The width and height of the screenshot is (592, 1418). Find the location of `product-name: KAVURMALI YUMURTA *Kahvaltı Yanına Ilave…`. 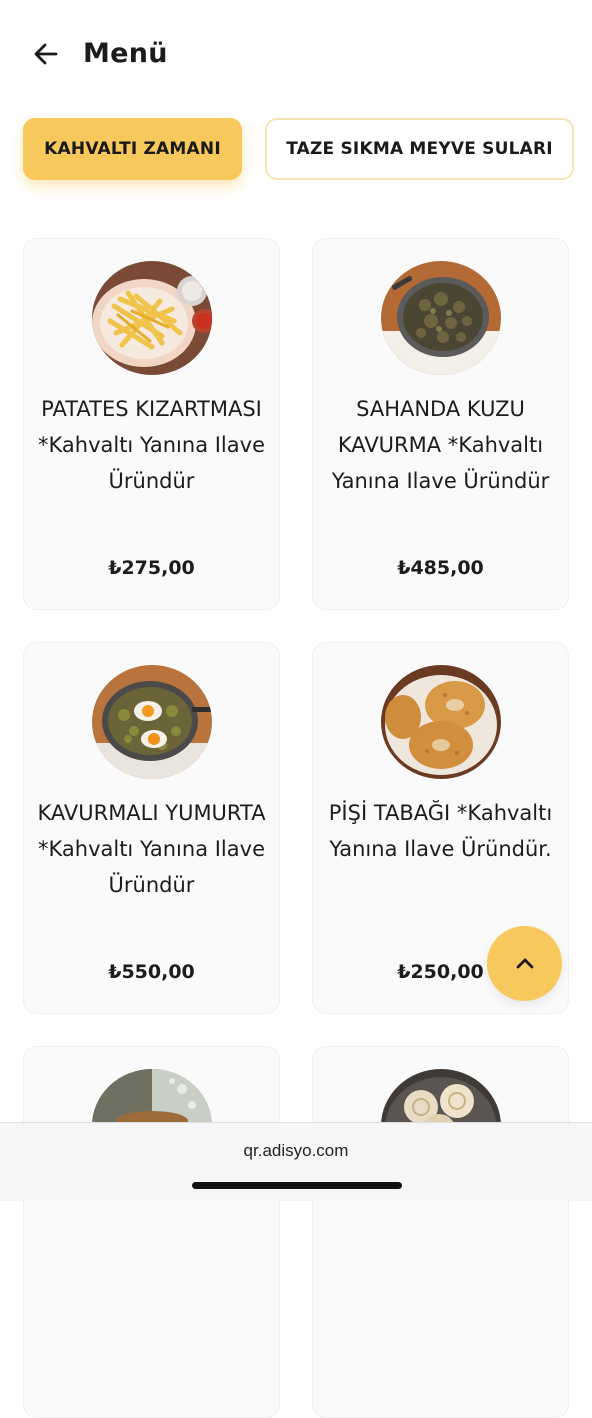

product-name: KAVURMALI YUMURTA *Kahvaltı Yanına Ilave… is located at coordinates (151, 849).